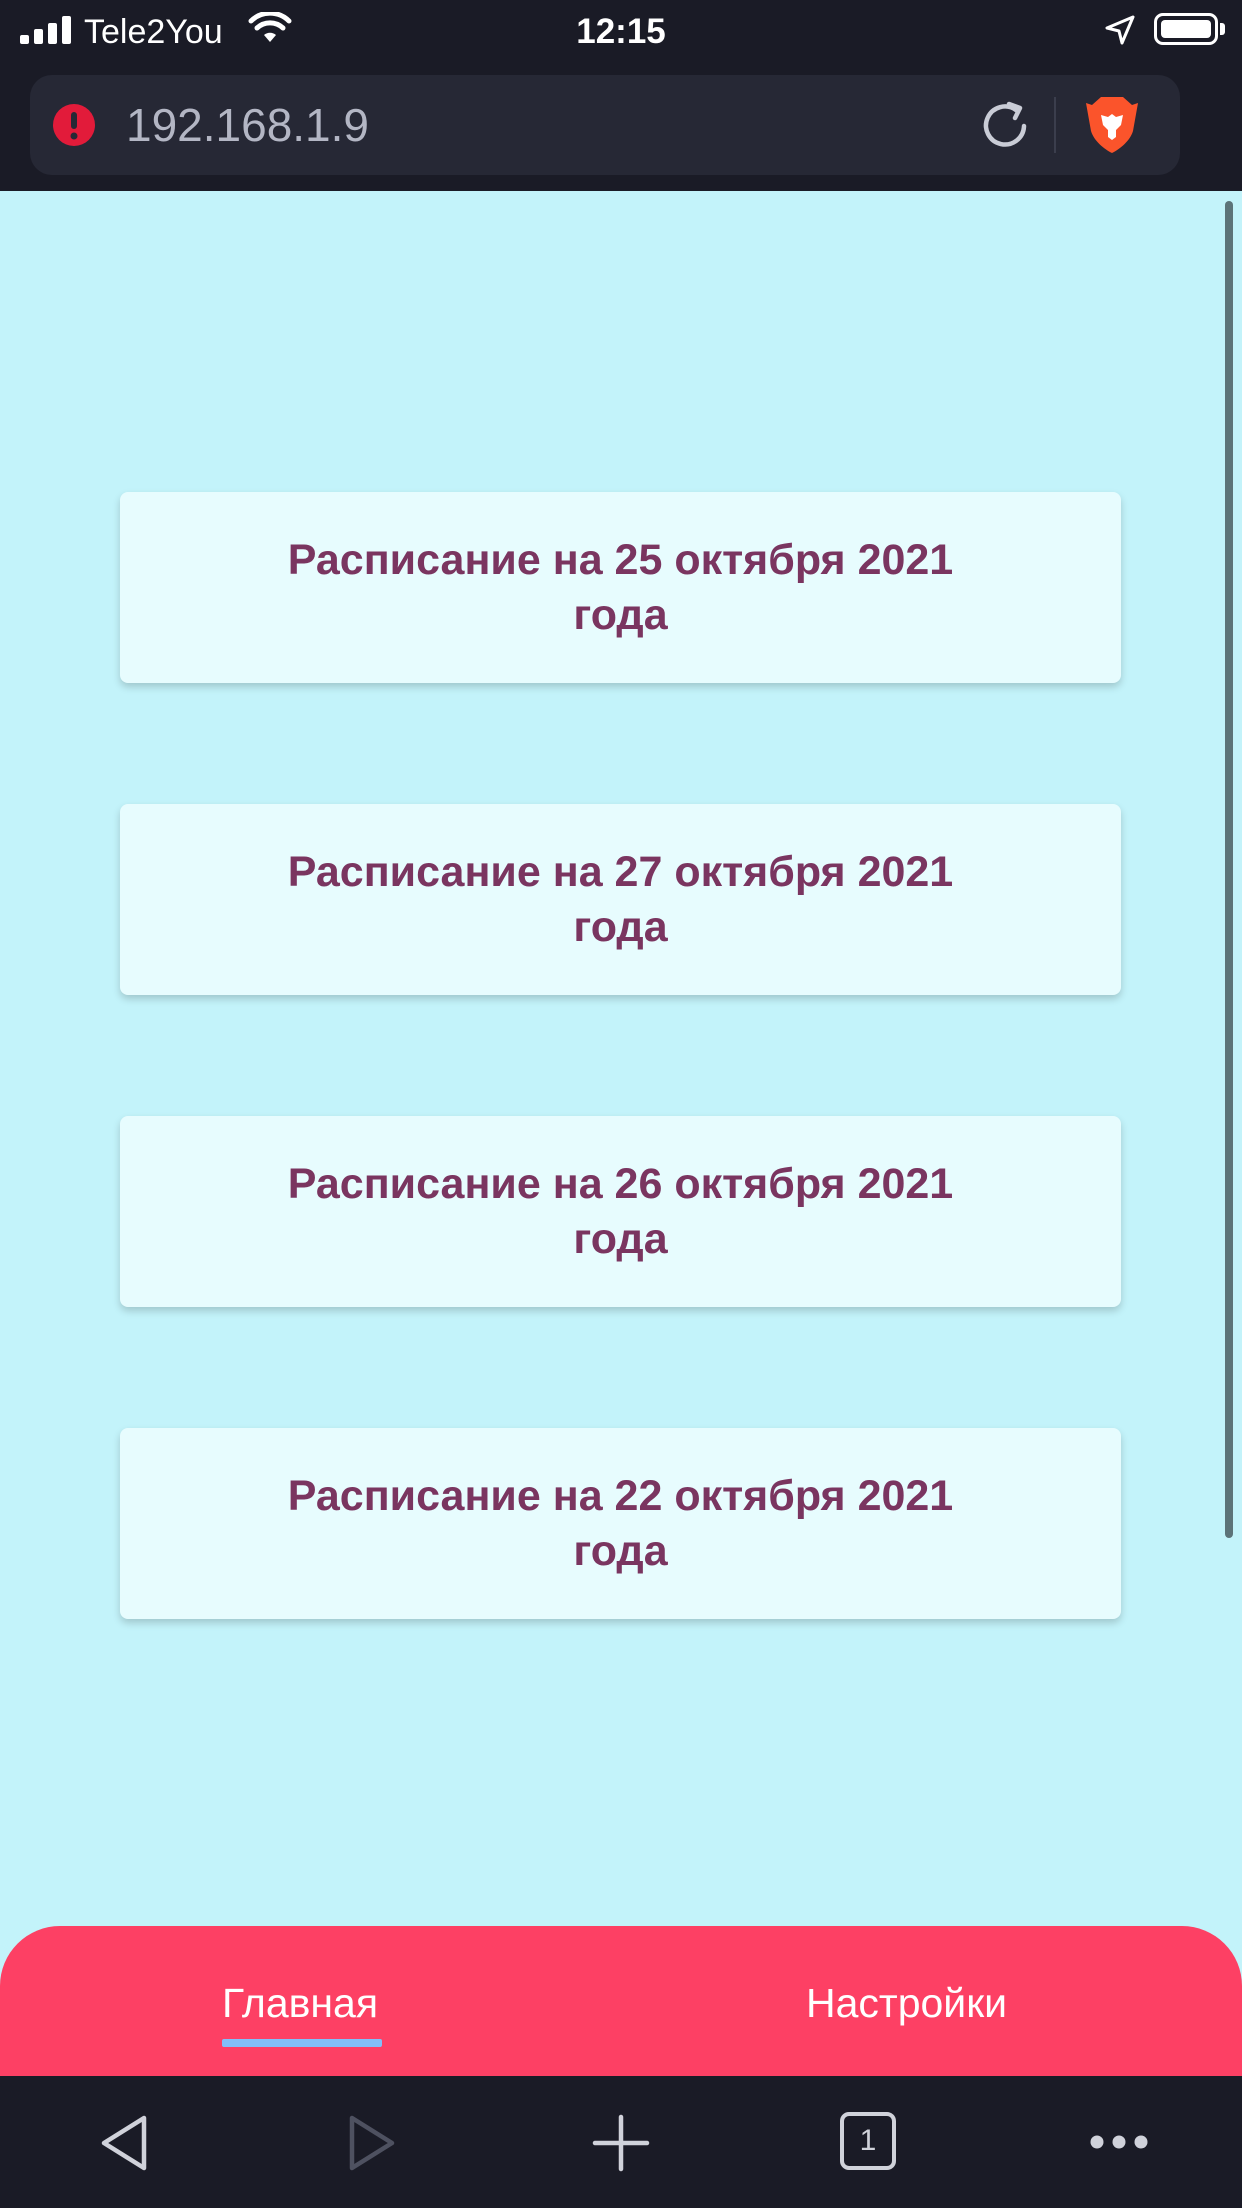  Describe the element at coordinates (302, 2043) in the screenshot. I see `active-tab-indicator` at that location.